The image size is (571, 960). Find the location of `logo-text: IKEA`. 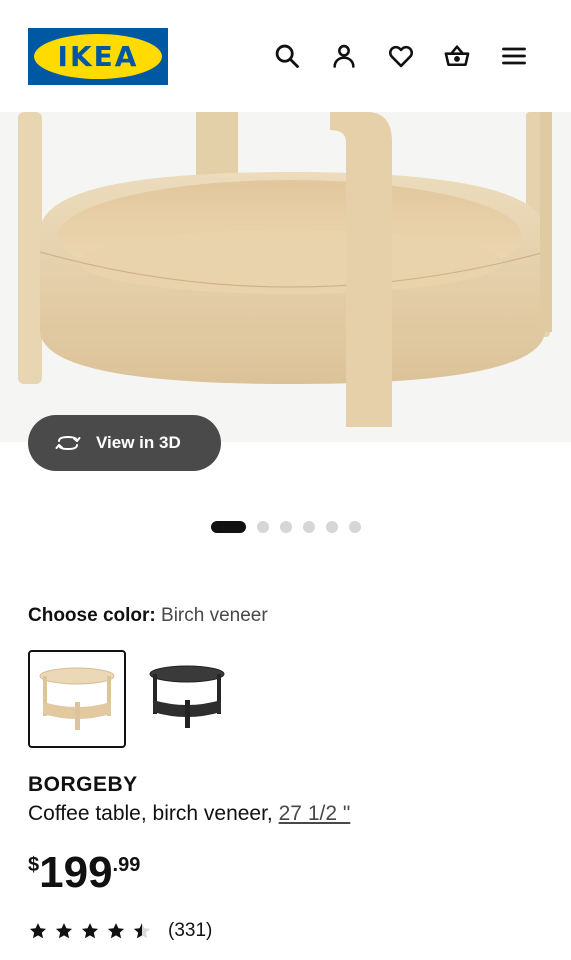

logo-text: IKEA is located at coordinates (98, 56).